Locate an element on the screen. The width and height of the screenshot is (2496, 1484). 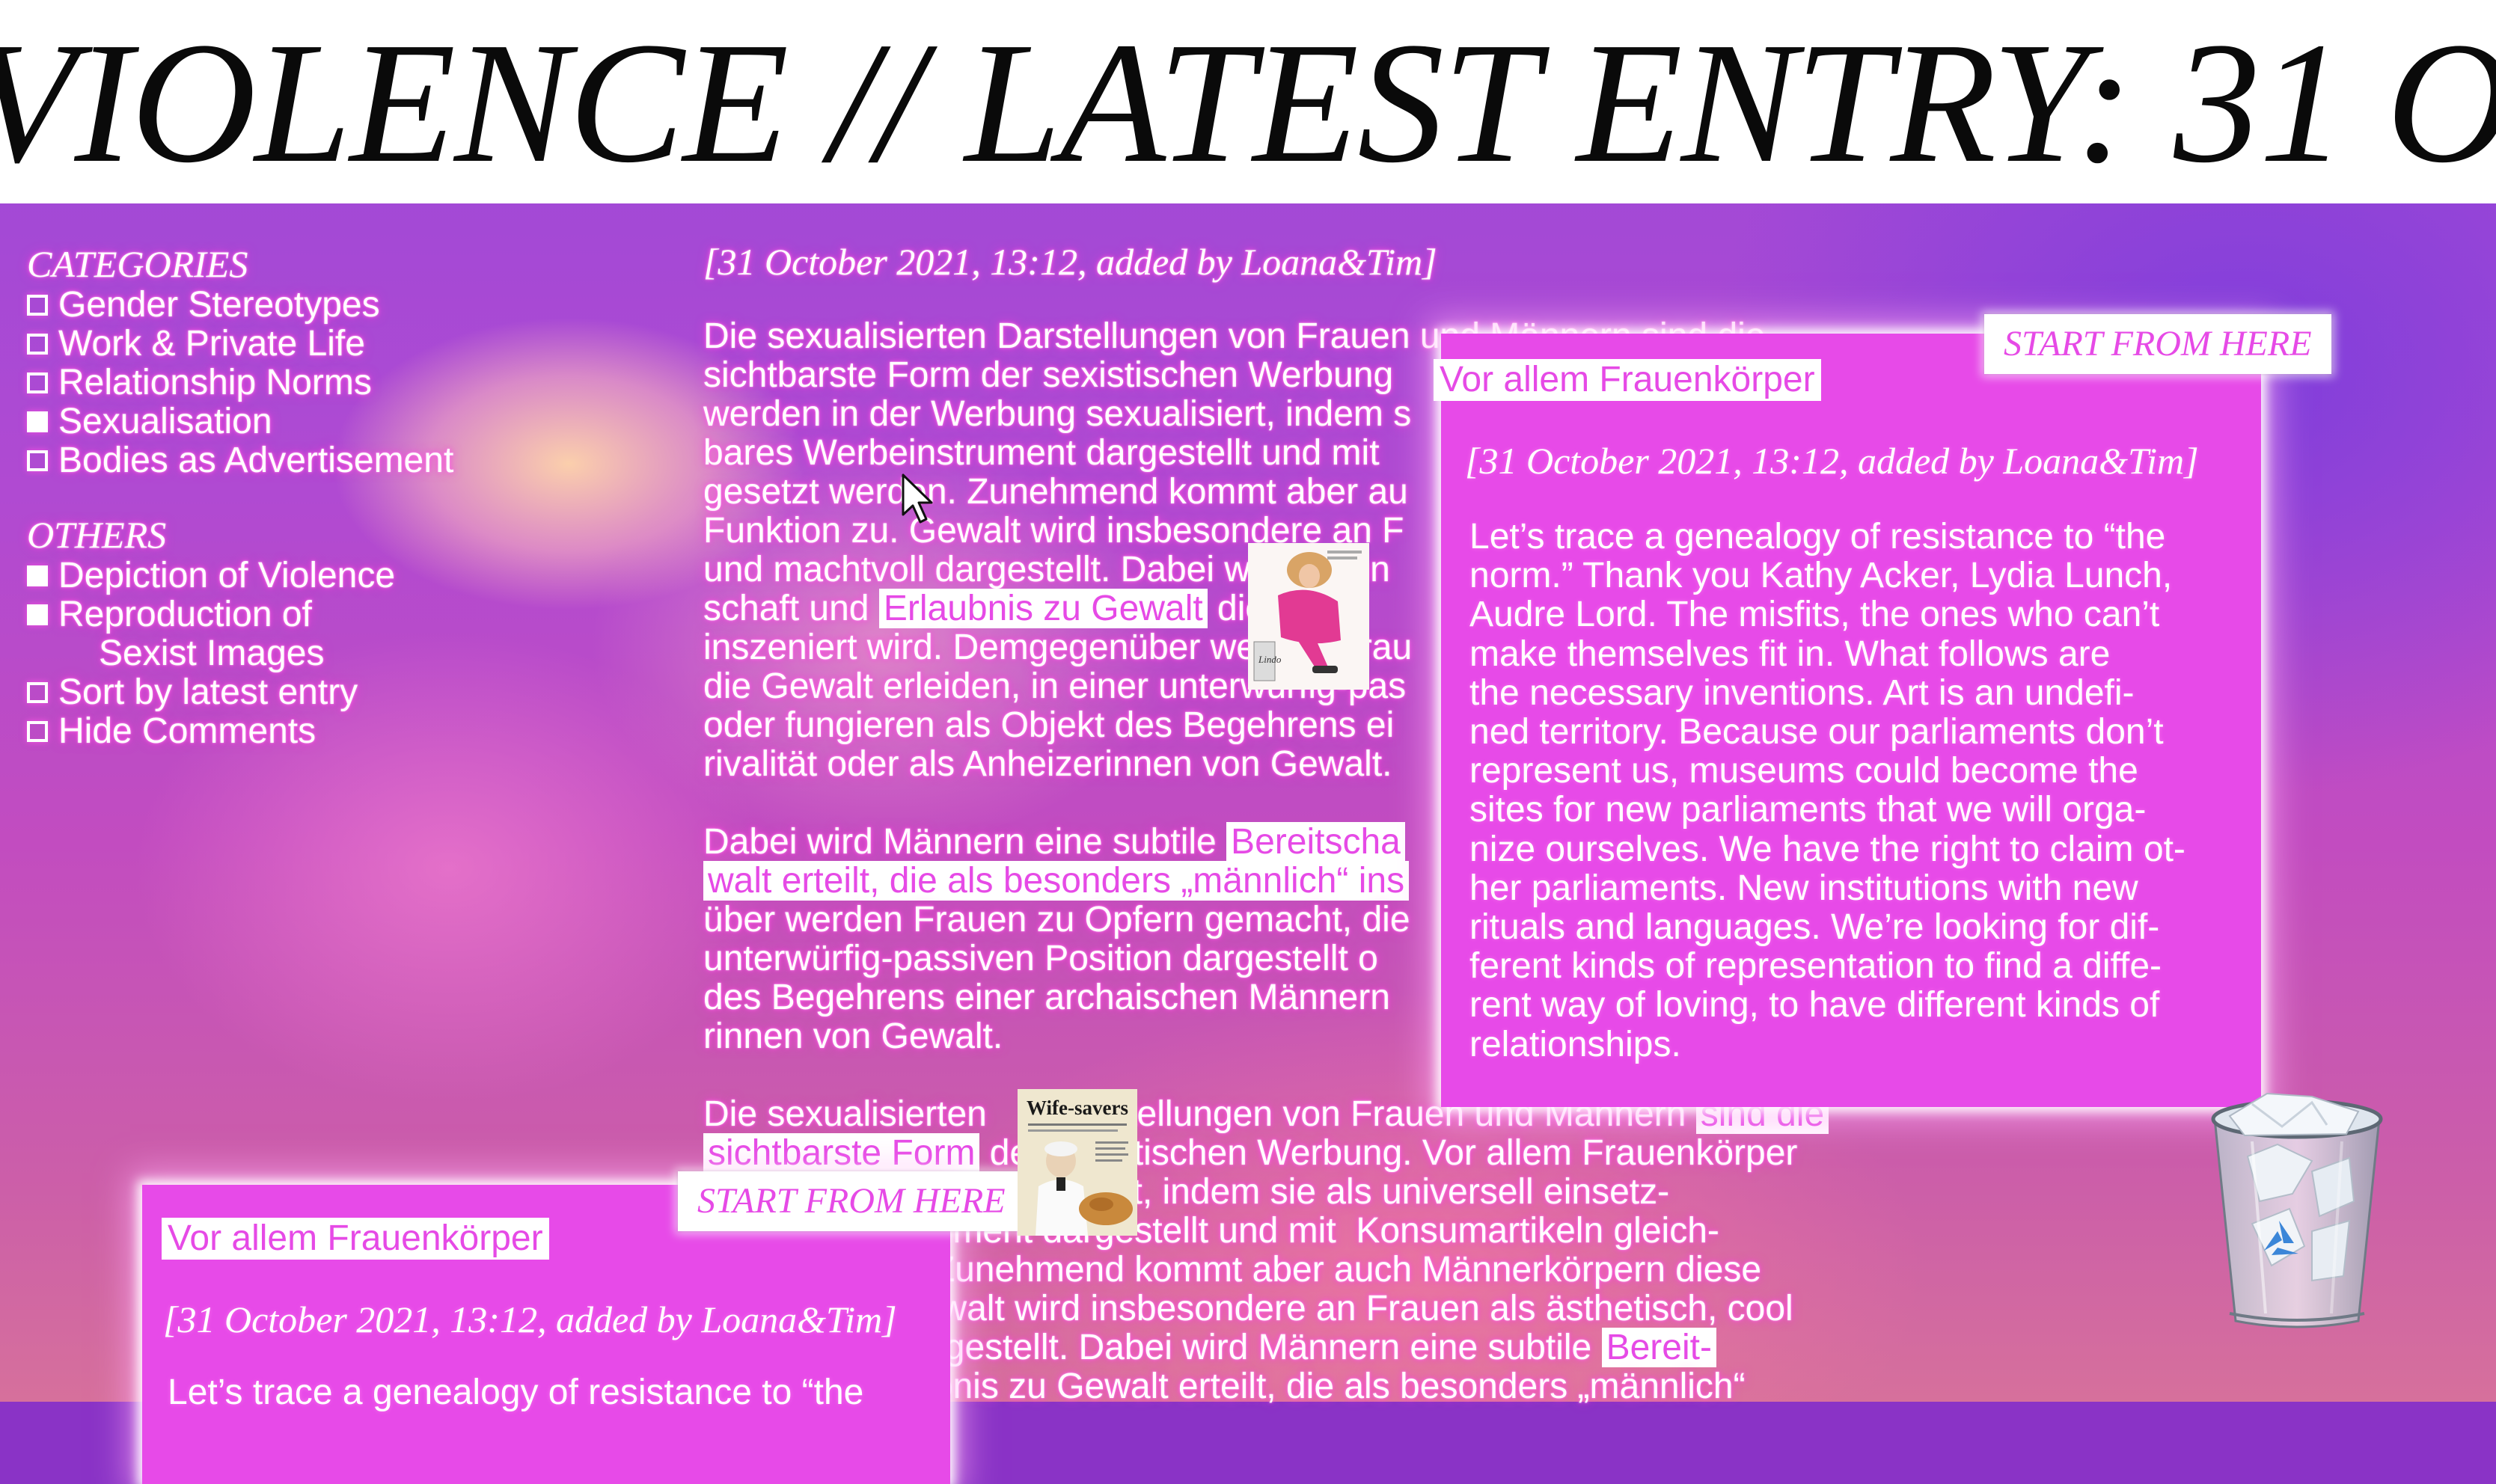
recycle-bin-icon is located at coordinates (2297, 1212).